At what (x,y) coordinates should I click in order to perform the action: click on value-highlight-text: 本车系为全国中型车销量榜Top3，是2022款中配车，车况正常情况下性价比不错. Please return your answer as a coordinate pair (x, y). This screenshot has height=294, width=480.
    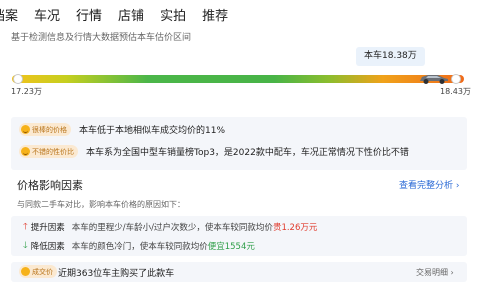
    Looking at the image, I should click on (247, 153).